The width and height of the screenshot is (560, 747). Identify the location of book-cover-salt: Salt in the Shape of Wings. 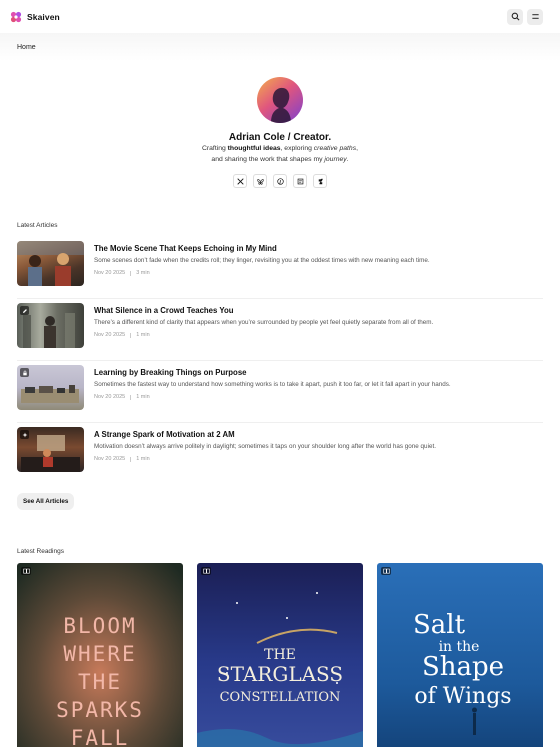
(460, 655).